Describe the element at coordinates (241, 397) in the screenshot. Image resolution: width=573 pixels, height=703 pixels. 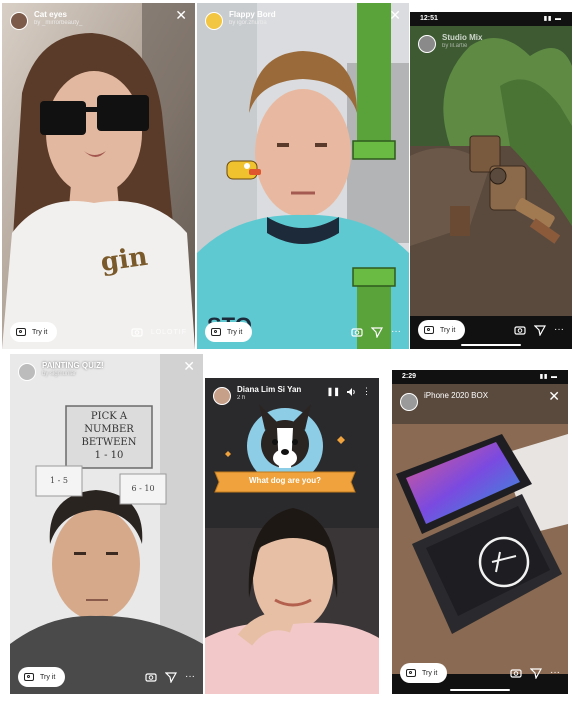
I see `story-timestamp: 2 h` at that location.